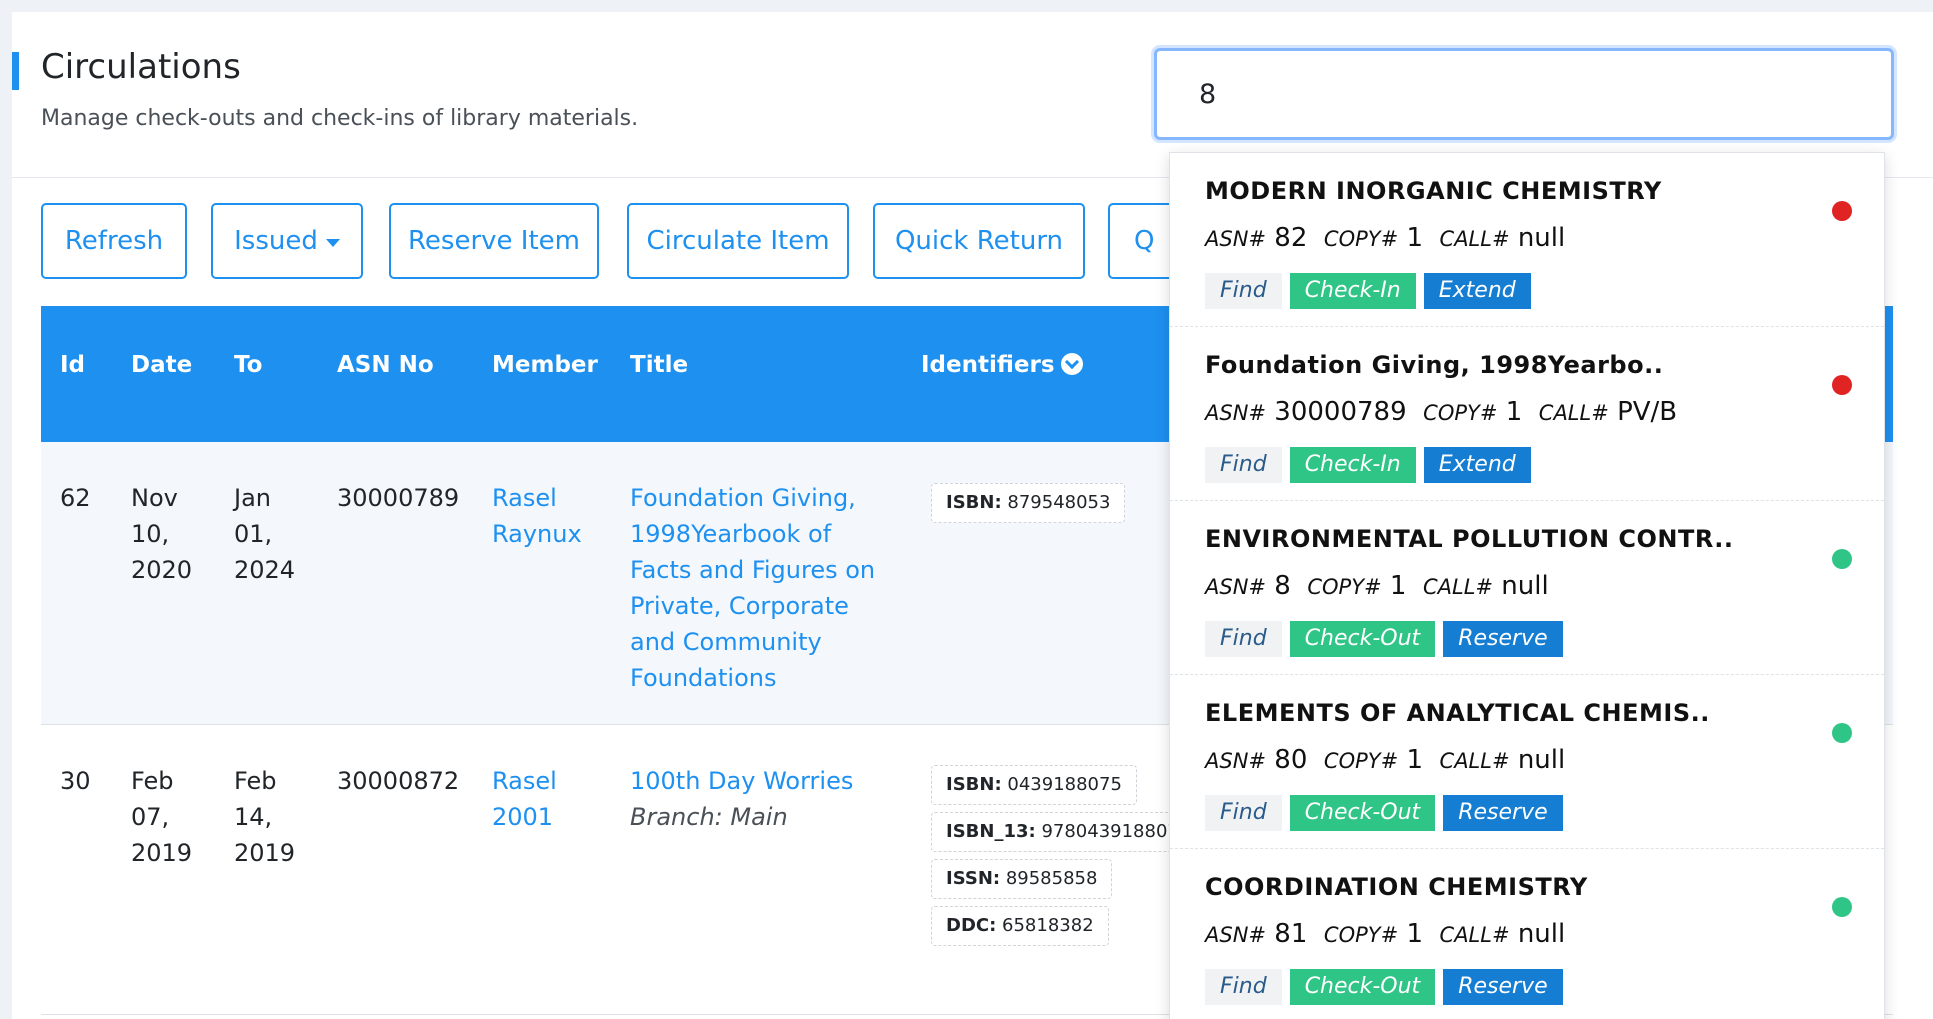  What do you see at coordinates (988, 365) in the screenshot?
I see `identifiers-header-label: Identifiers` at bounding box center [988, 365].